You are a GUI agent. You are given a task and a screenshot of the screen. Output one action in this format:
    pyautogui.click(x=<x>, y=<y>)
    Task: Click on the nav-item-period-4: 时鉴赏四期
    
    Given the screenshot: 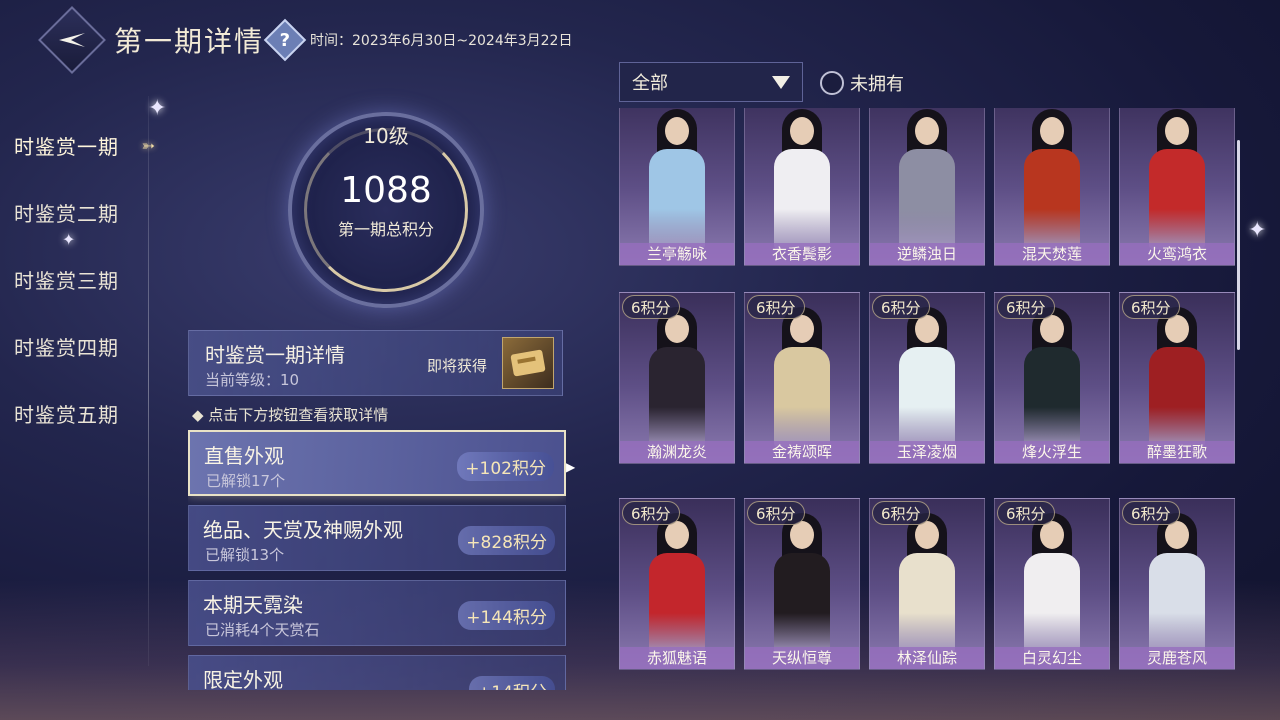 What is the action you would take?
    pyautogui.click(x=75, y=346)
    